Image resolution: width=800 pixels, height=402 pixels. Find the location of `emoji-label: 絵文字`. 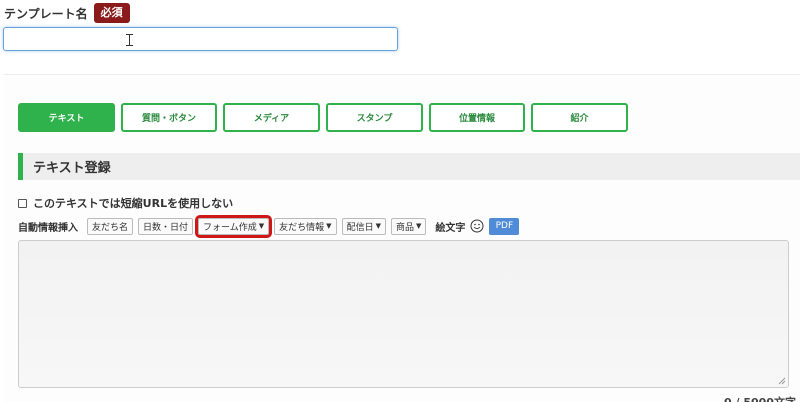

emoji-label: 絵文字 is located at coordinates (450, 228).